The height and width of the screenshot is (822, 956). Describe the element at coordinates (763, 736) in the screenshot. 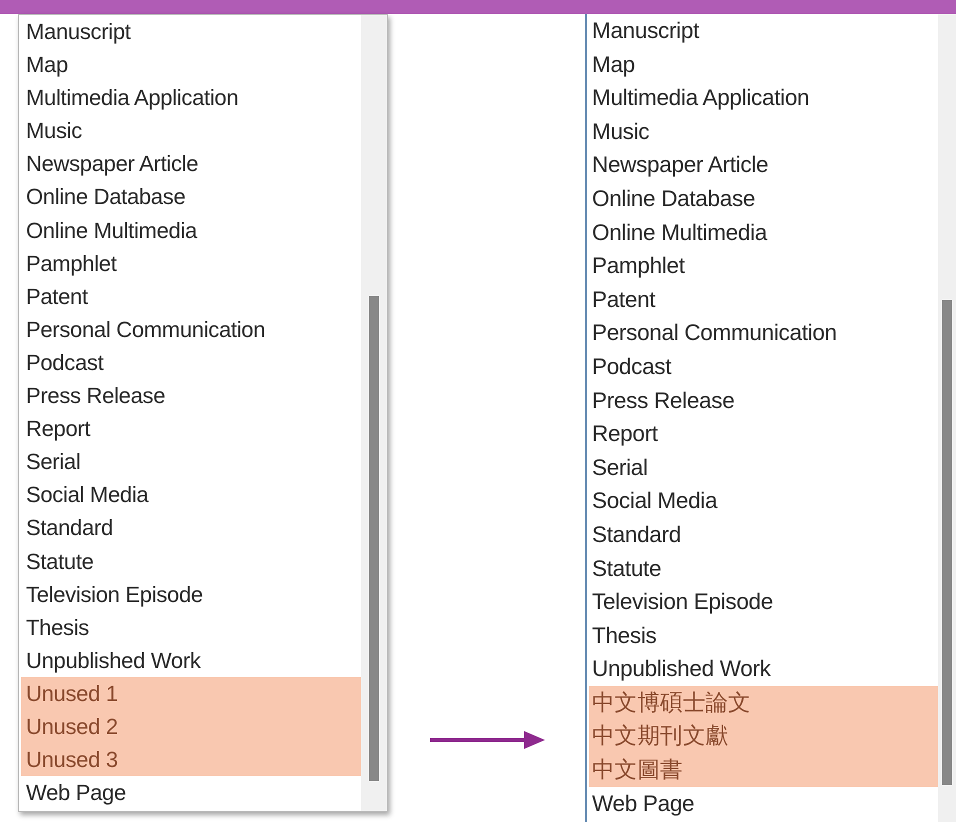

I see `list-item: 中文期刊文獻` at that location.